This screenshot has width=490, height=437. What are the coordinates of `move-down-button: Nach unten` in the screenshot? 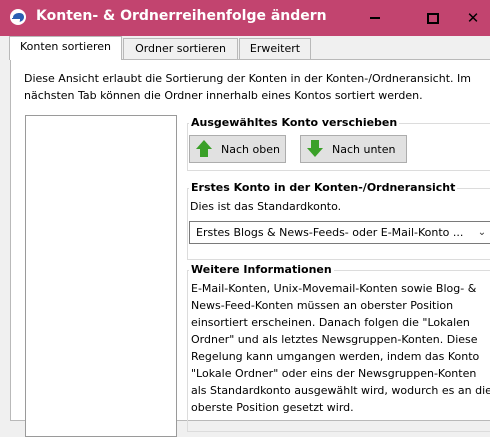 It's located at (353, 149).